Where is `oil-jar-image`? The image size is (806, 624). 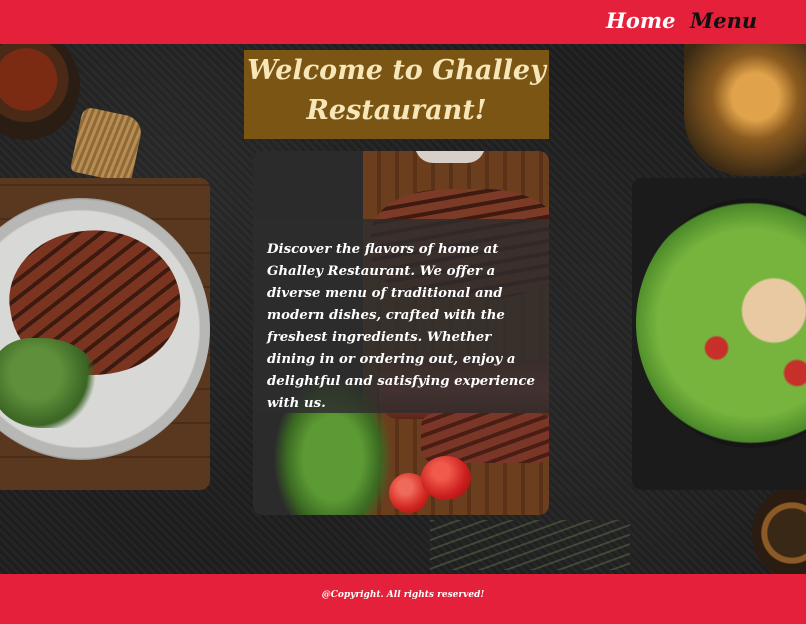 oil-jar-image is located at coordinates (745, 110).